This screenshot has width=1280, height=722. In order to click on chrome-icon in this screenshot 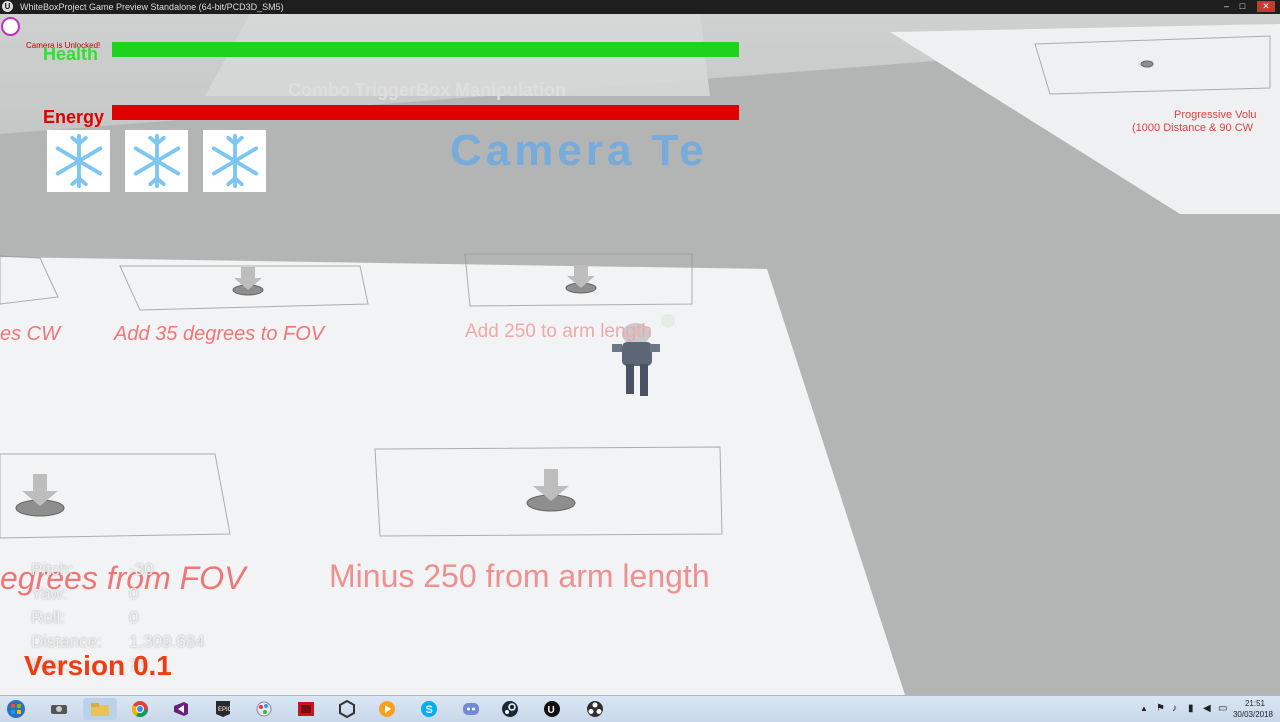, I will do `click(140, 709)`.